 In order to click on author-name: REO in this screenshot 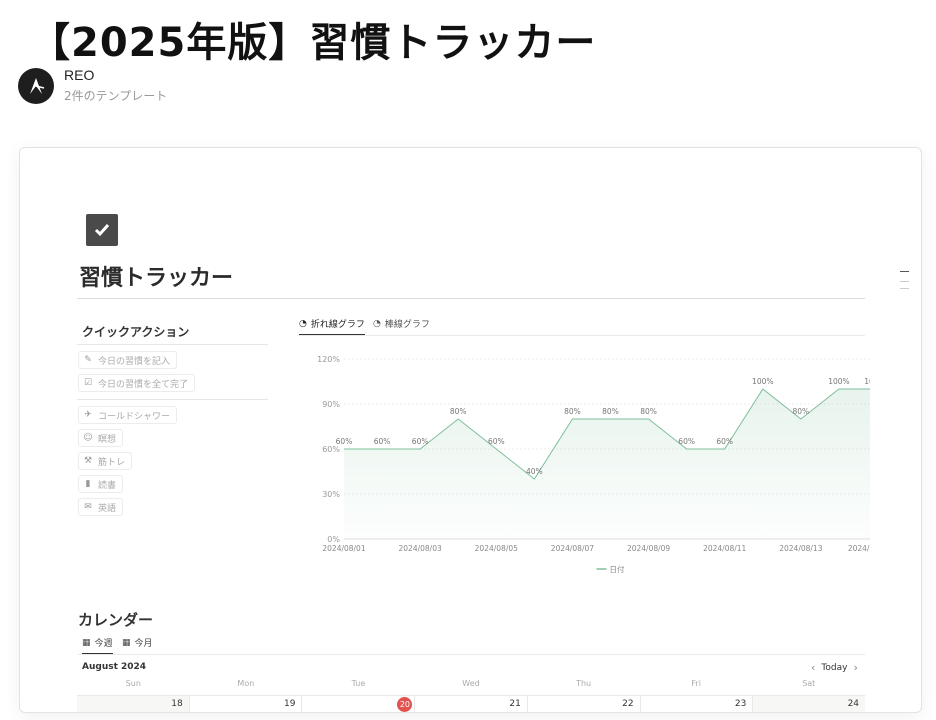, I will do `click(115, 75)`.